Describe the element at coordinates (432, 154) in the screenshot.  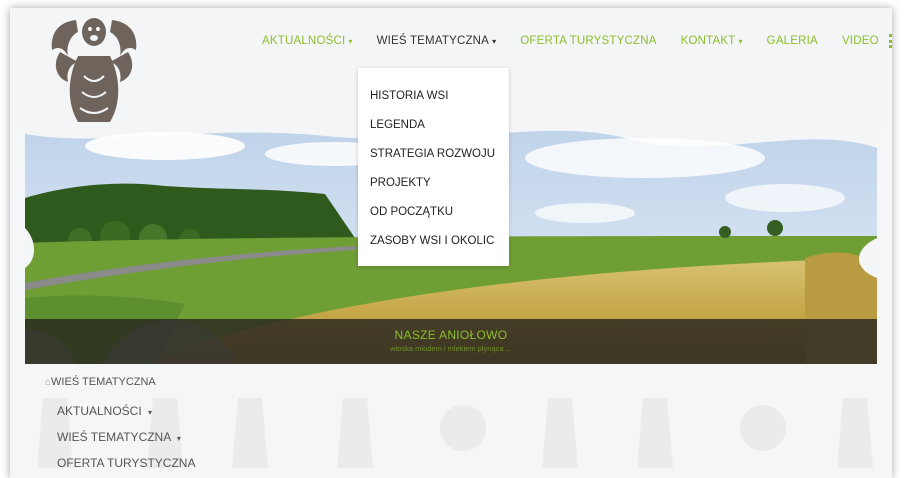
I see `dropdown-item-strategia-rozwoju: STRATEGIA ROZWOJU` at that location.